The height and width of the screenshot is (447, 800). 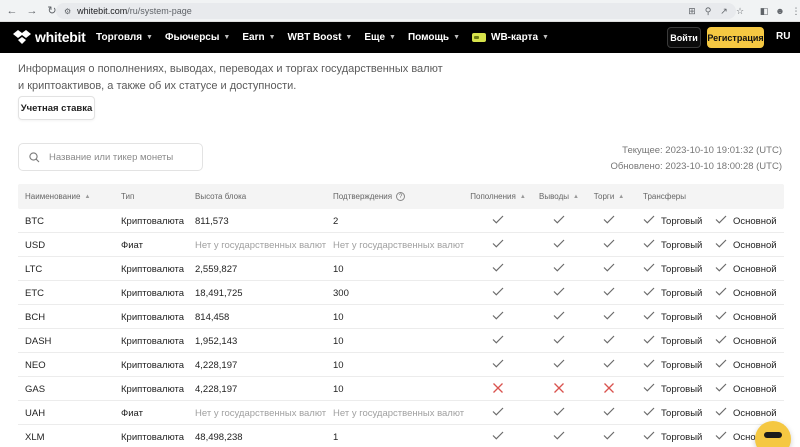 What do you see at coordinates (38, 341) in the screenshot?
I see `cell-name: DASH` at bounding box center [38, 341].